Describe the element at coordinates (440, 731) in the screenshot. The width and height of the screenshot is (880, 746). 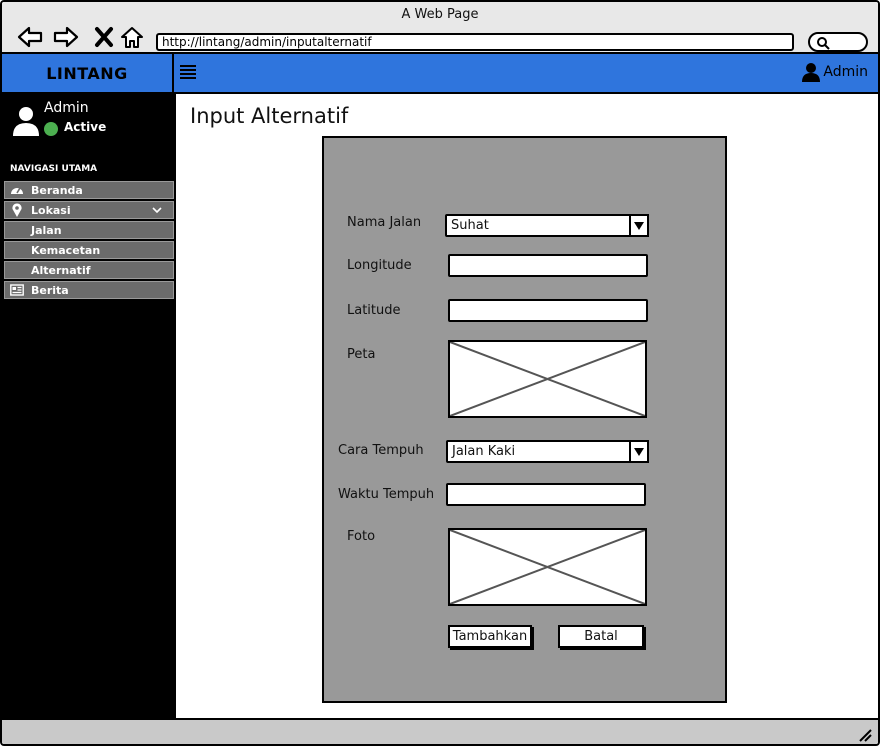
I see `status-bar` at that location.